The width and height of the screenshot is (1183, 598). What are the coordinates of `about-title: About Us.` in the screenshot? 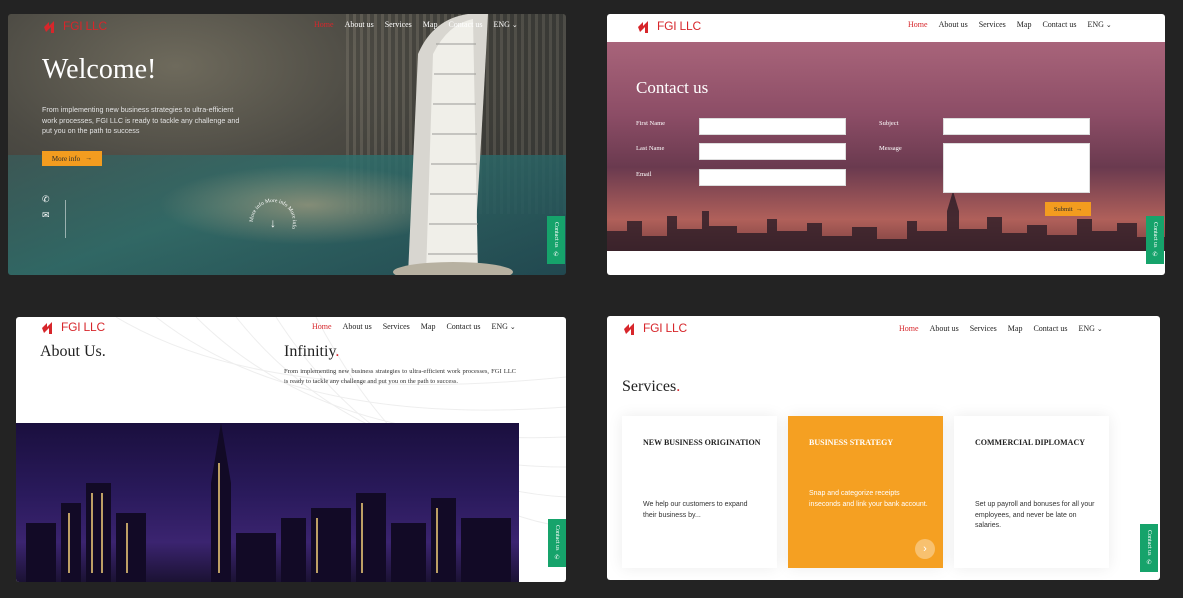 It's located at (73, 352).